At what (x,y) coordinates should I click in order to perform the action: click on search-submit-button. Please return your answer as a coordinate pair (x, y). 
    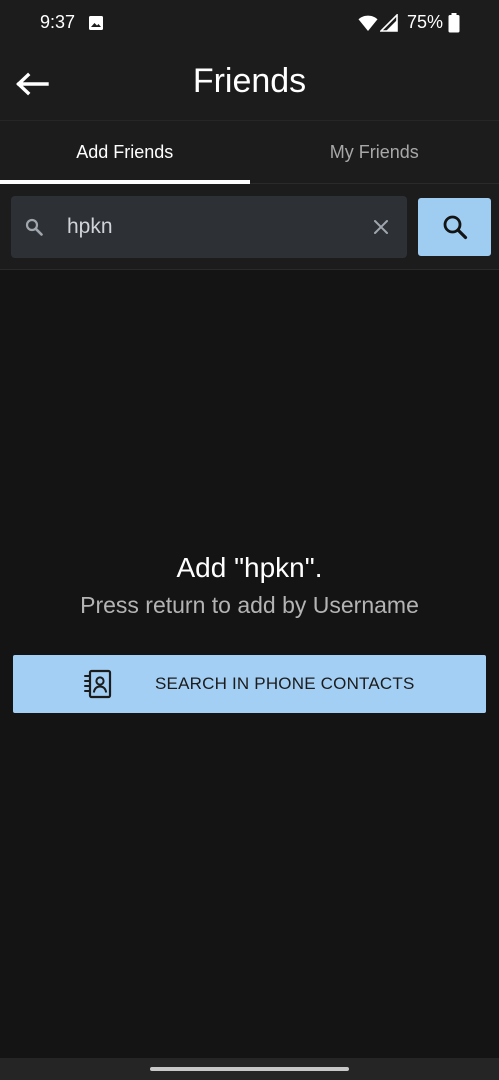
    Looking at the image, I should click on (454, 227).